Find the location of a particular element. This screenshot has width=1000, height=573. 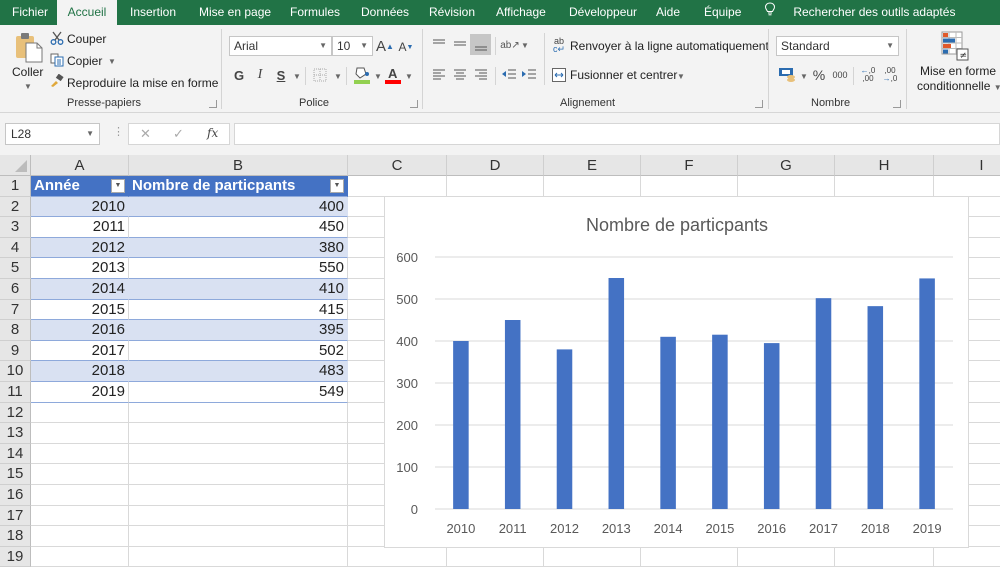

accounting-format-icon is located at coordinates (787, 74).